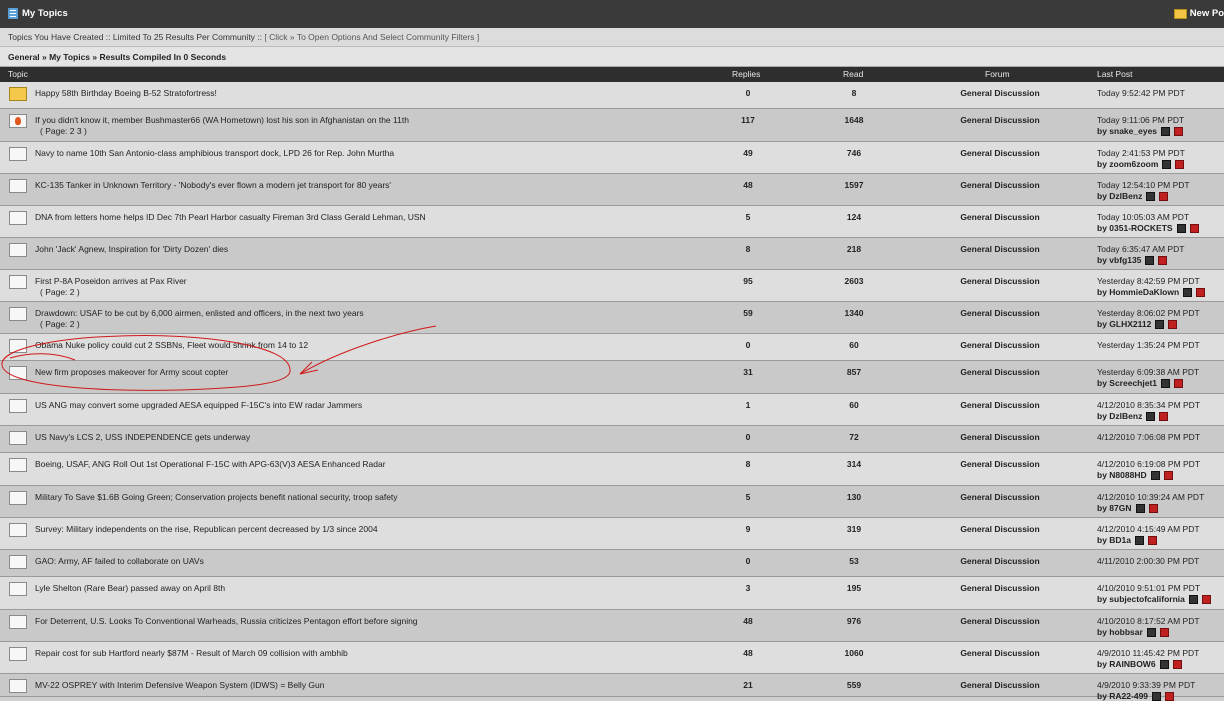 The width and height of the screenshot is (1224, 701). What do you see at coordinates (1127, 508) in the screenshot?
I see `last-post-author: by 87GN` at bounding box center [1127, 508].